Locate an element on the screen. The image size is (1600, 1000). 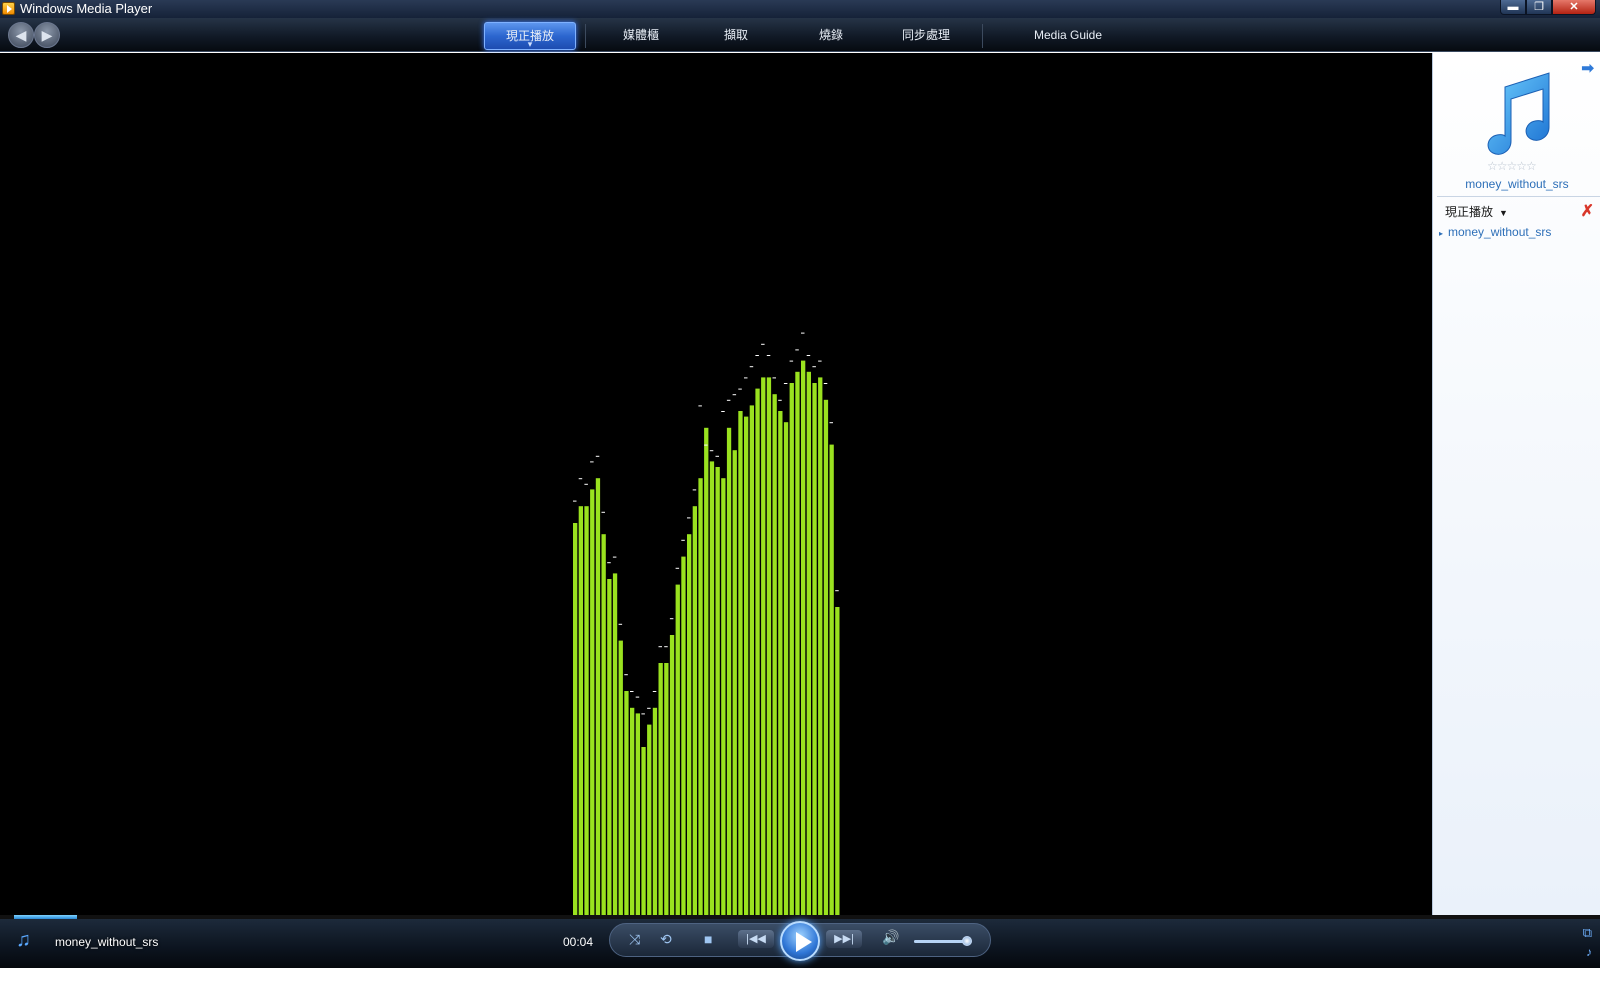
volume-slider is located at coordinates (943, 941).